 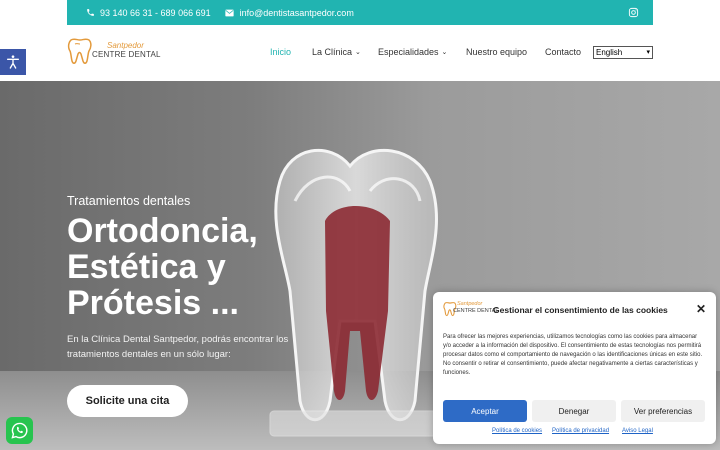 What do you see at coordinates (146, 267) in the screenshot?
I see `hero-title-line-2: Estética y` at bounding box center [146, 267].